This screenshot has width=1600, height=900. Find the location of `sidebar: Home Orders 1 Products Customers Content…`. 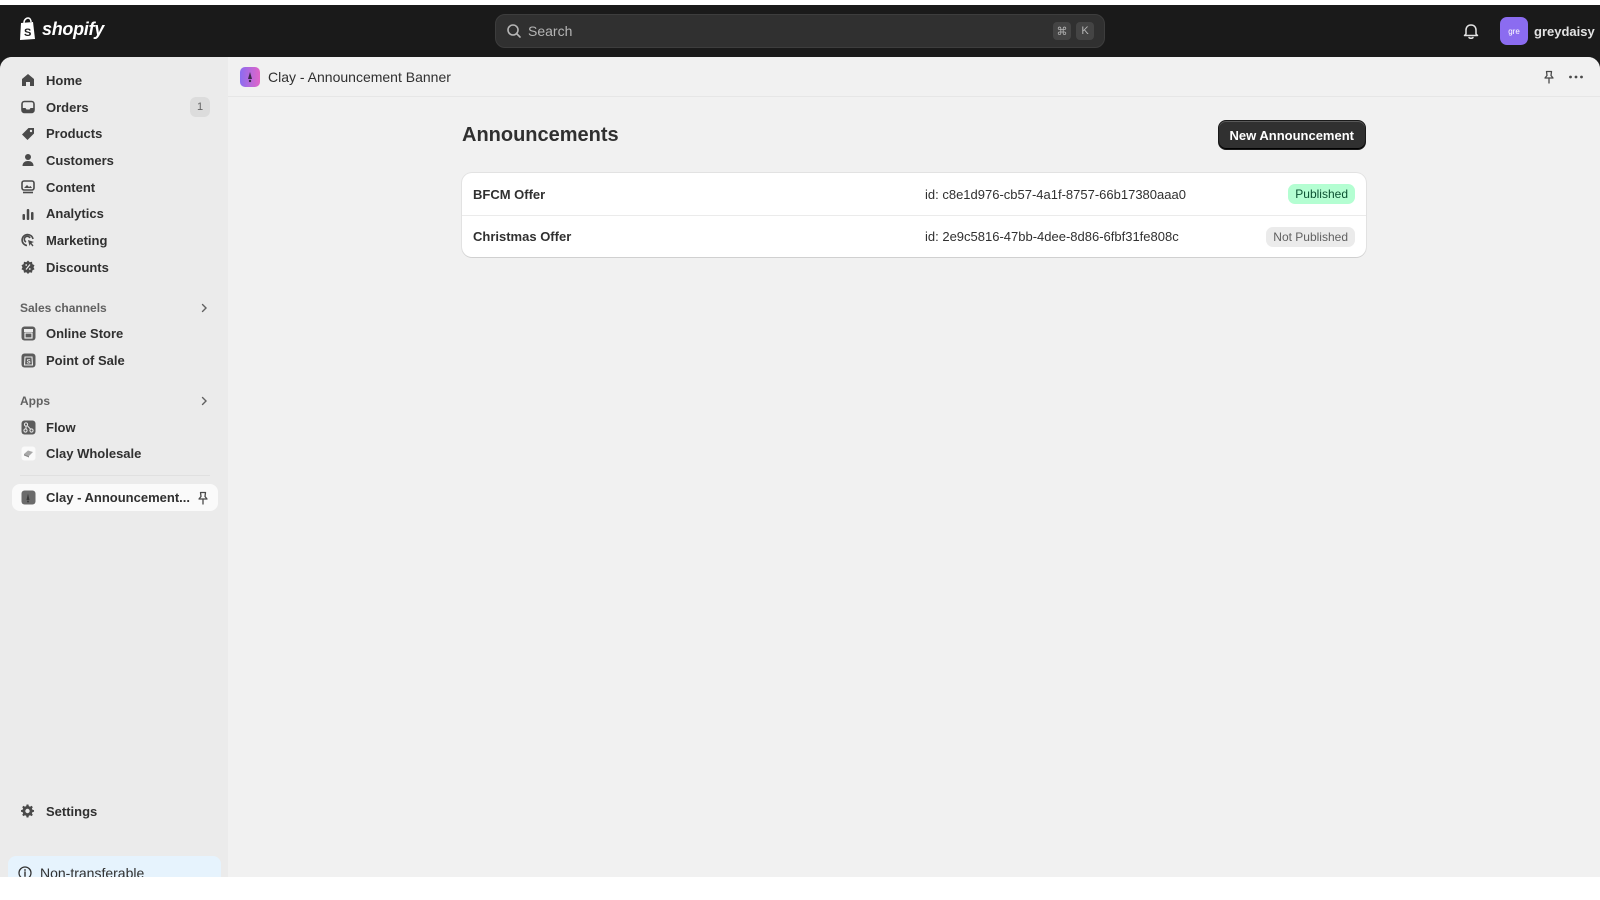

sidebar: Home Orders 1 Products Customers Content… is located at coordinates (114, 467).